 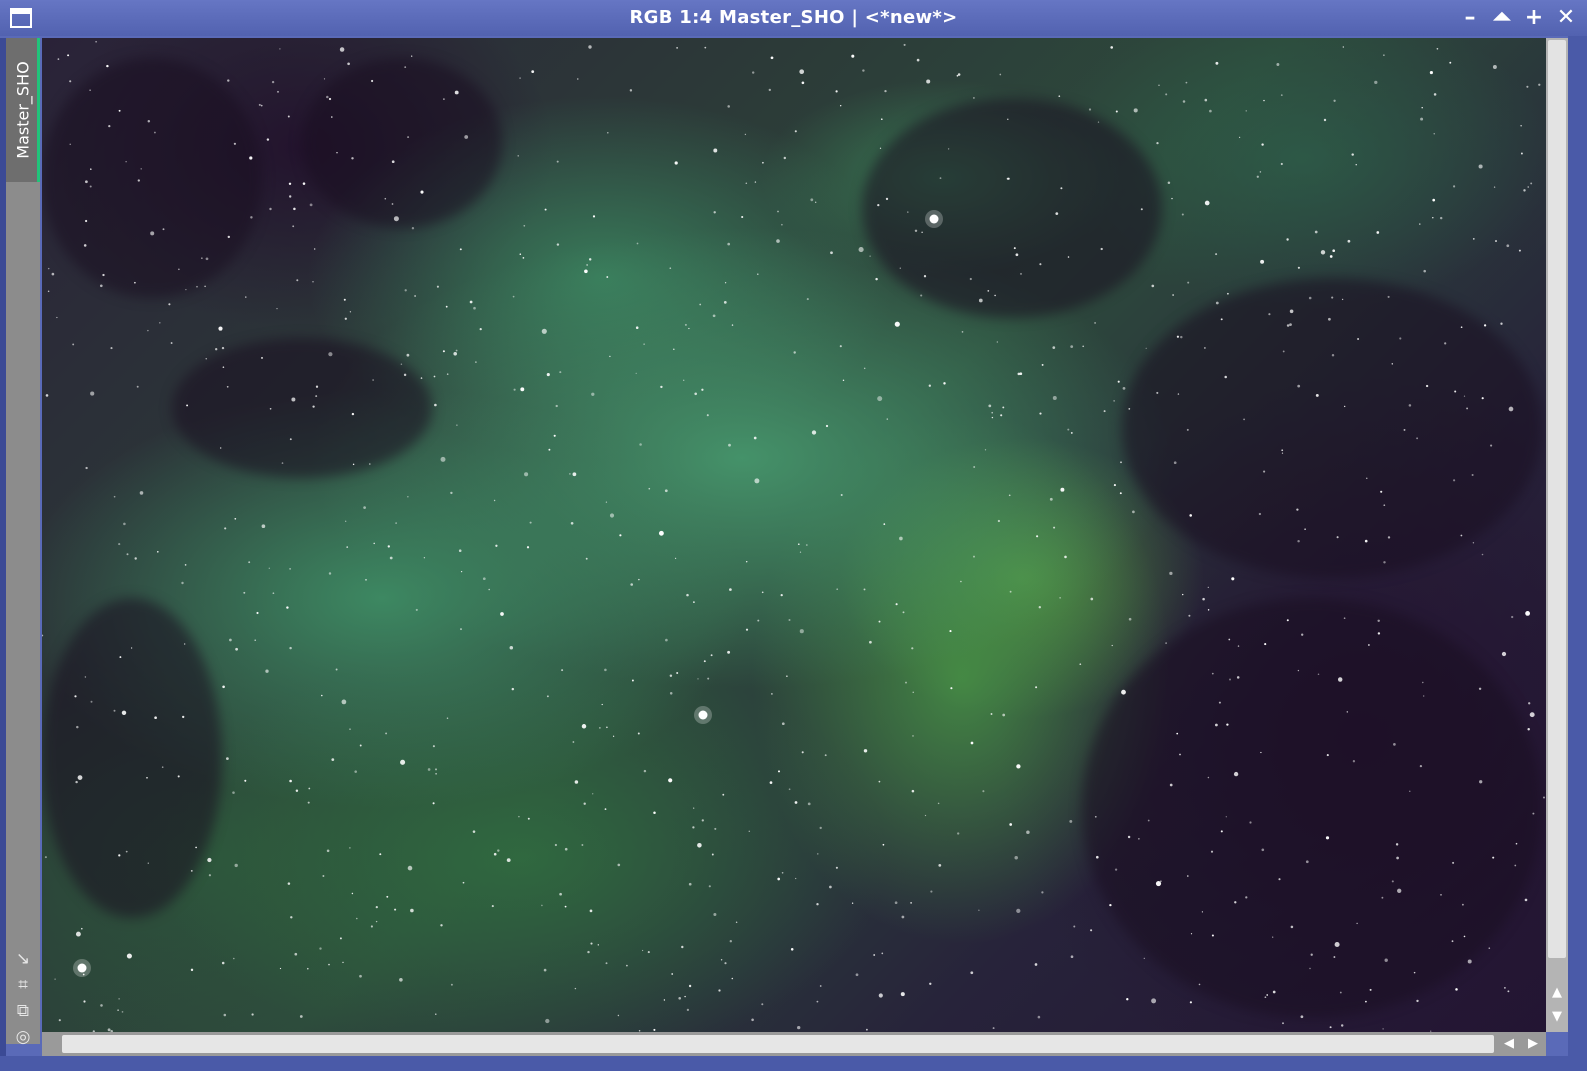 I want to click on window-bottom-border, so click(x=793, y=1063).